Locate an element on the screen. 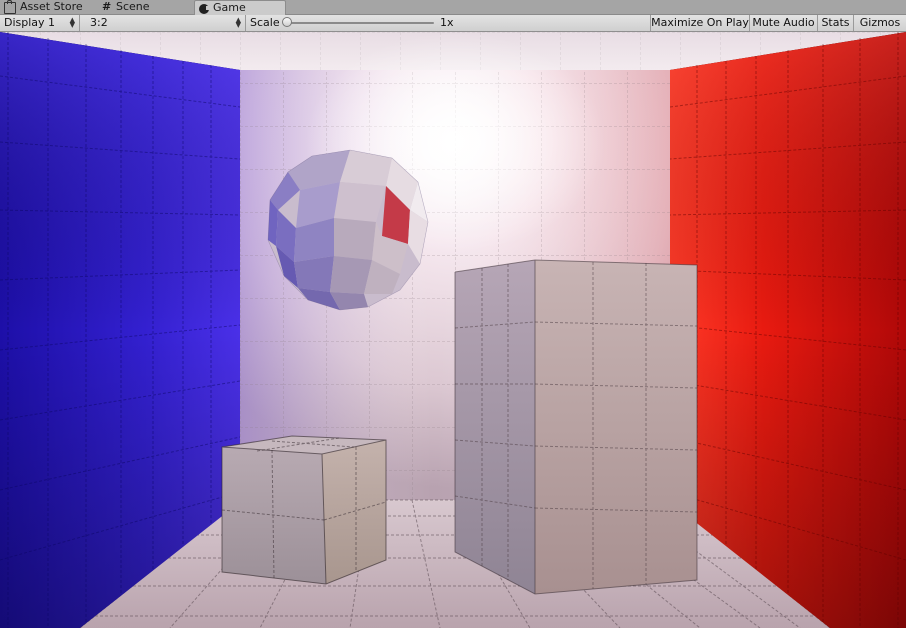 The height and width of the screenshot is (628, 906). display-dropdown: Display 1 ▲ ▼ is located at coordinates (40, 23).